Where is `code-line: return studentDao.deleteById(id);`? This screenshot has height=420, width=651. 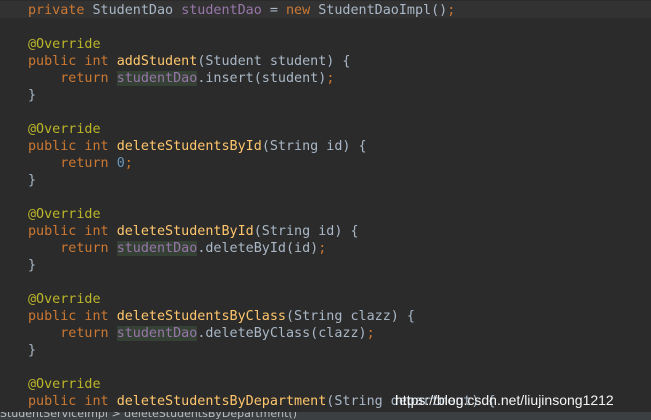 code-line: return studentDao.deleteById(id); is located at coordinates (262, 248).